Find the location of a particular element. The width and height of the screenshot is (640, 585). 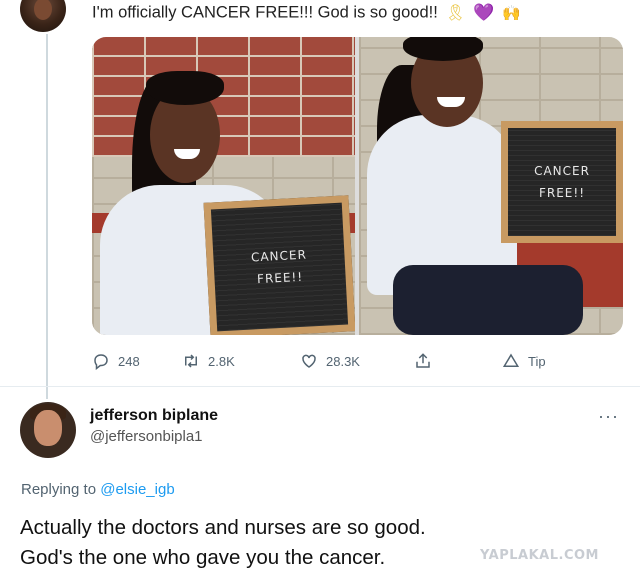

more-options-icon: ··· is located at coordinates (608, 416).